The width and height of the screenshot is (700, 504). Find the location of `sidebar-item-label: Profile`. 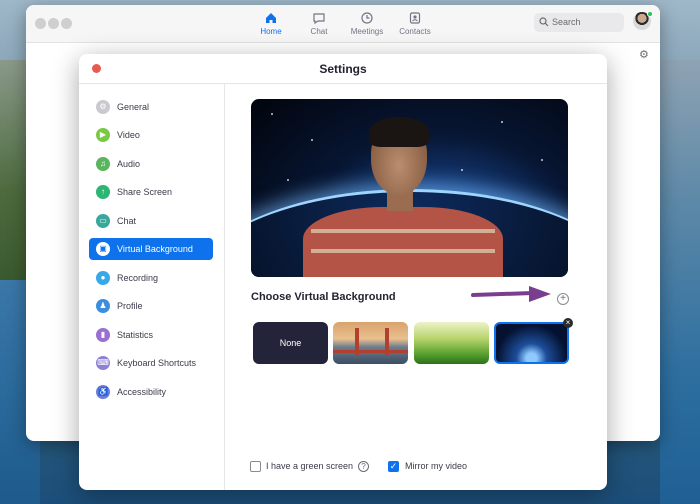

sidebar-item-label: Profile is located at coordinates (130, 306).